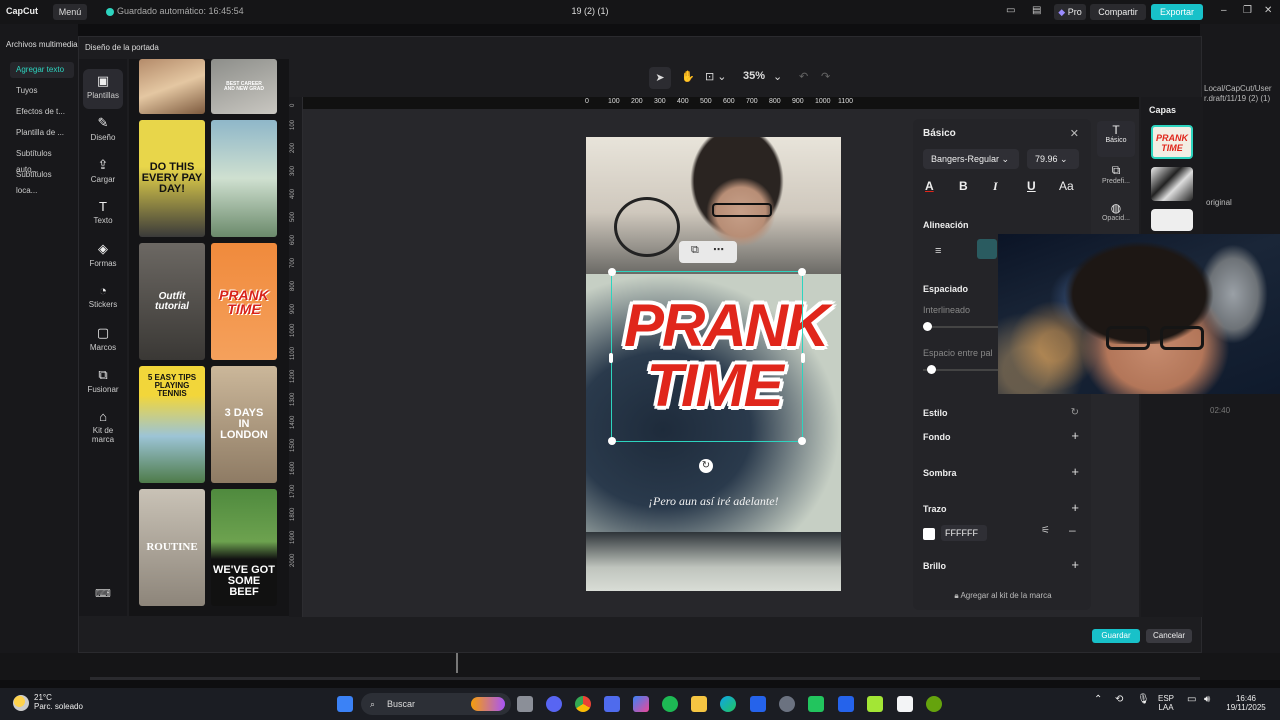 Image resolution: width=1280 pixels, height=720 pixels. Describe the element at coordinates (754, 76) in the screenshot. I see `zoom-level: 35%` at that location.